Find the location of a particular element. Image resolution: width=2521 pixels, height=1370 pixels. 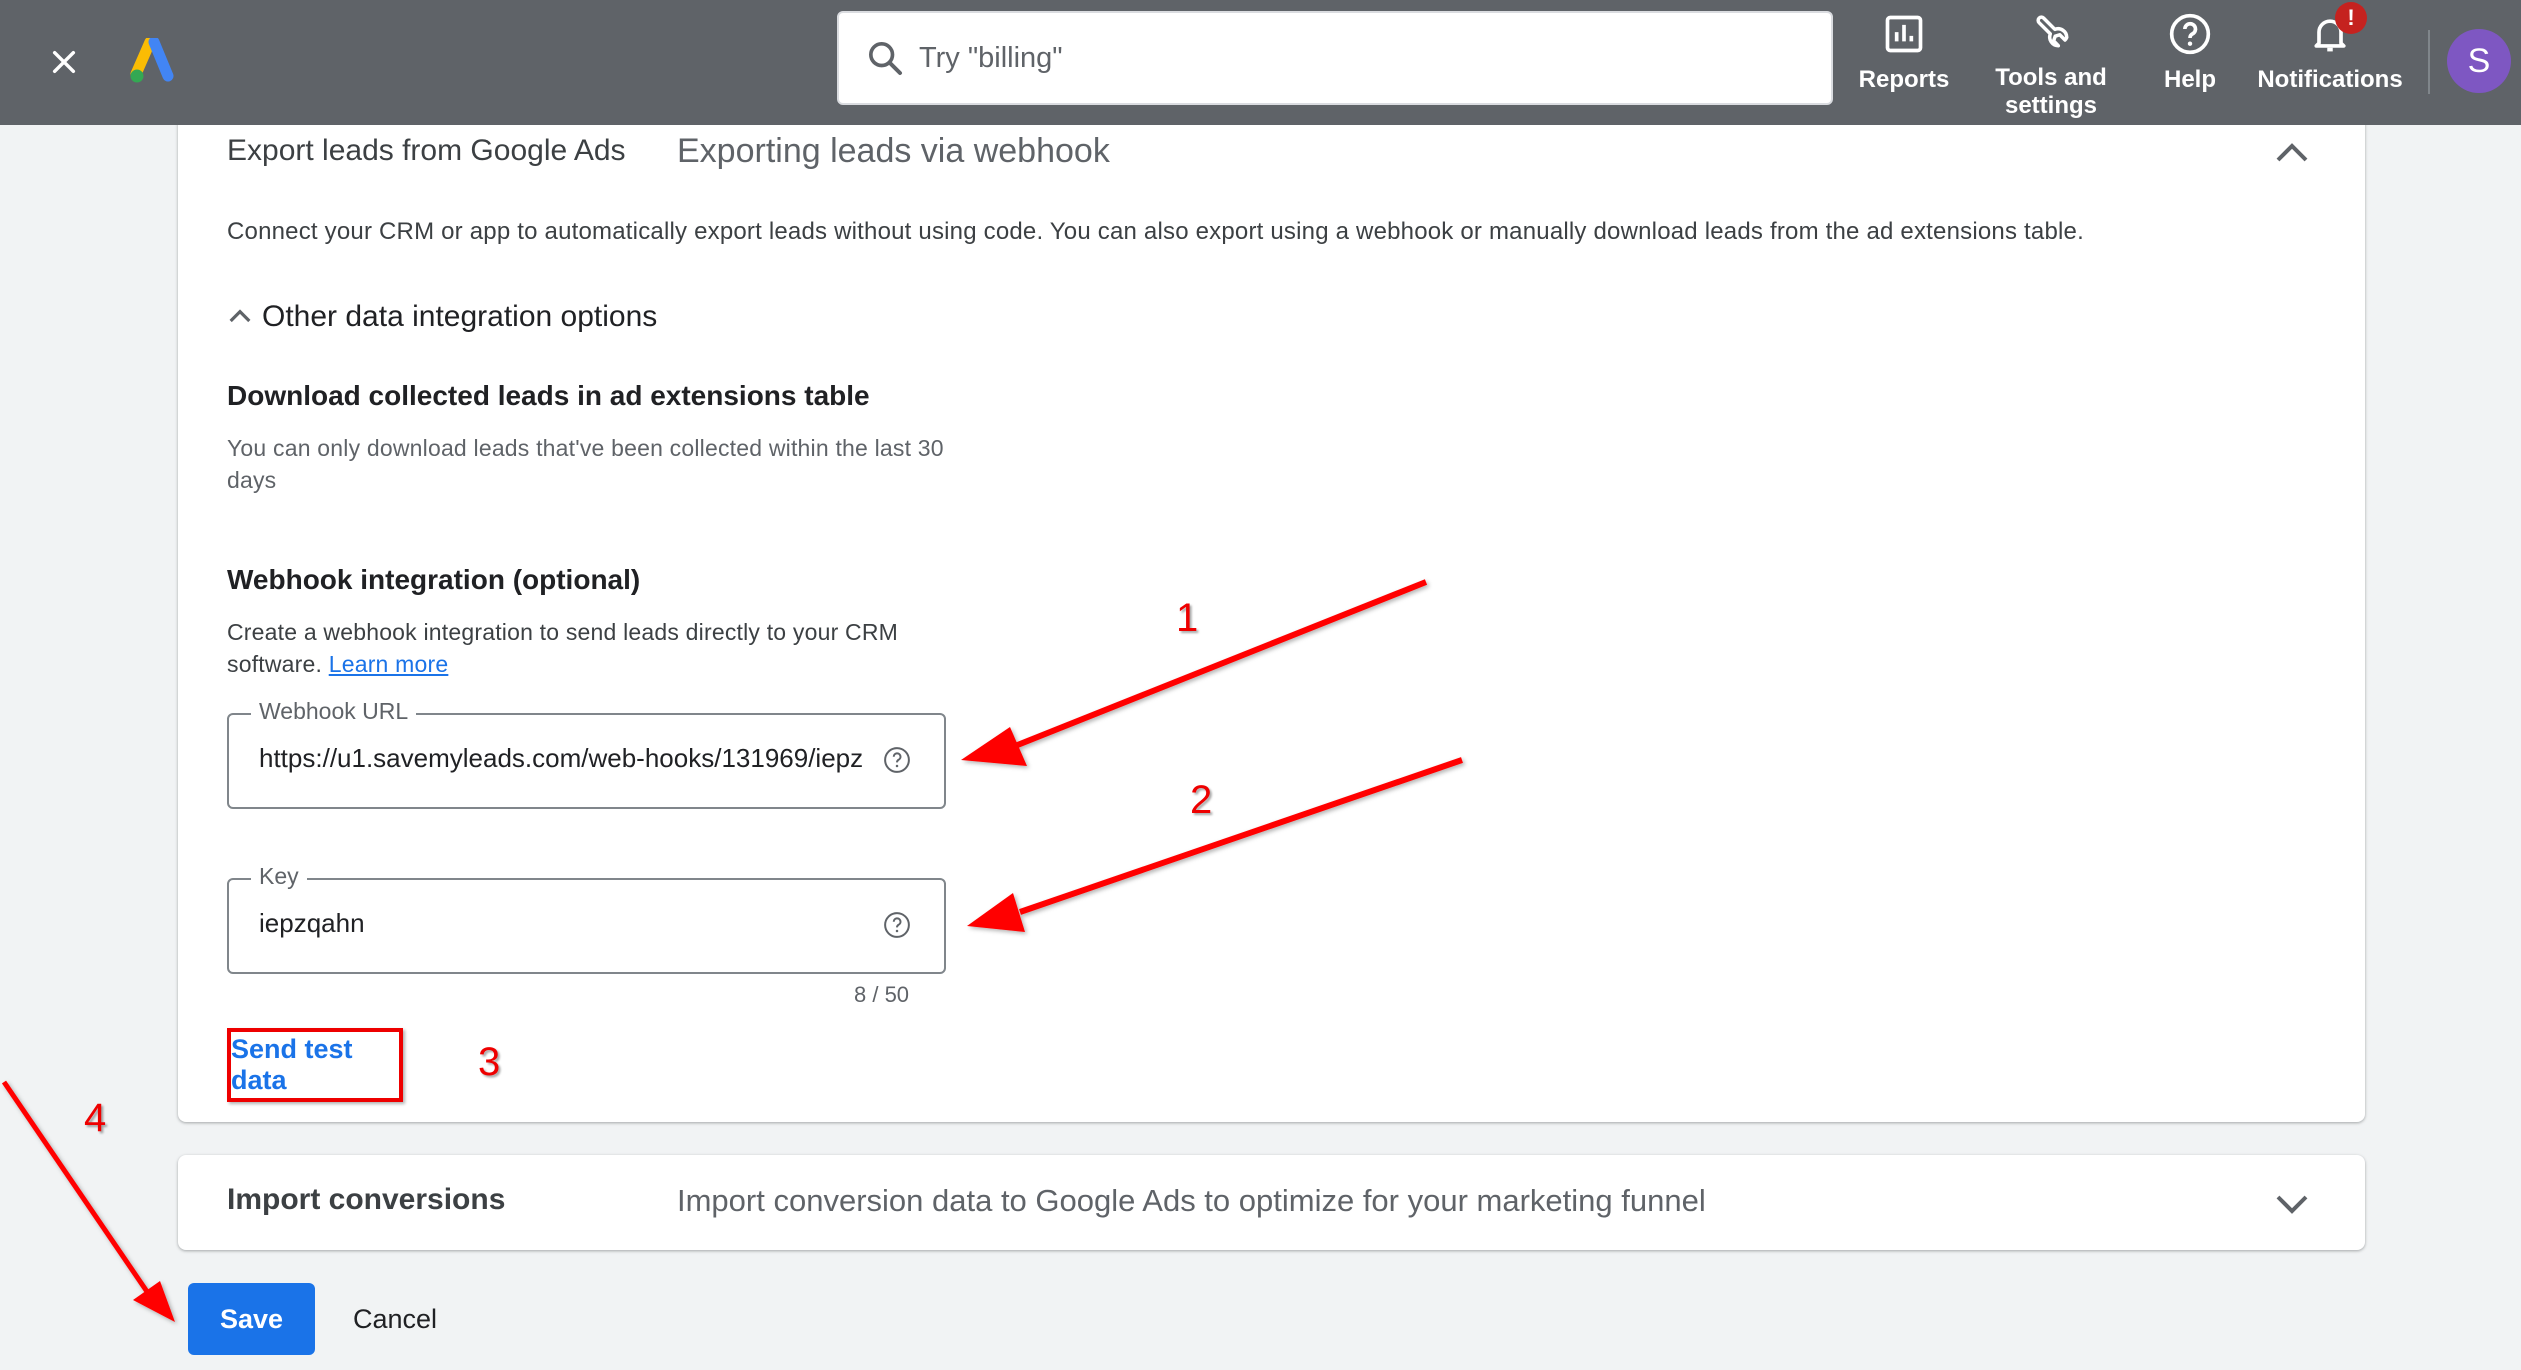

annotation-step-2: 2 is located at coordinates (1201, 800).